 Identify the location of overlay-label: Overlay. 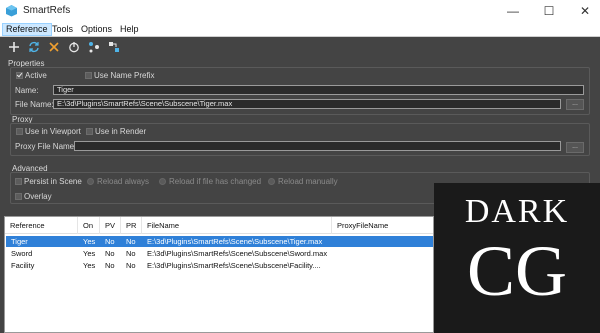
(38, 196).